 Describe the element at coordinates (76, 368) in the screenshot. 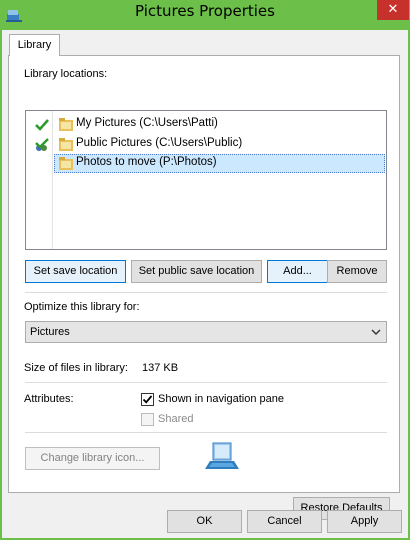

I see `size-label: Size of files in library:` at that location.